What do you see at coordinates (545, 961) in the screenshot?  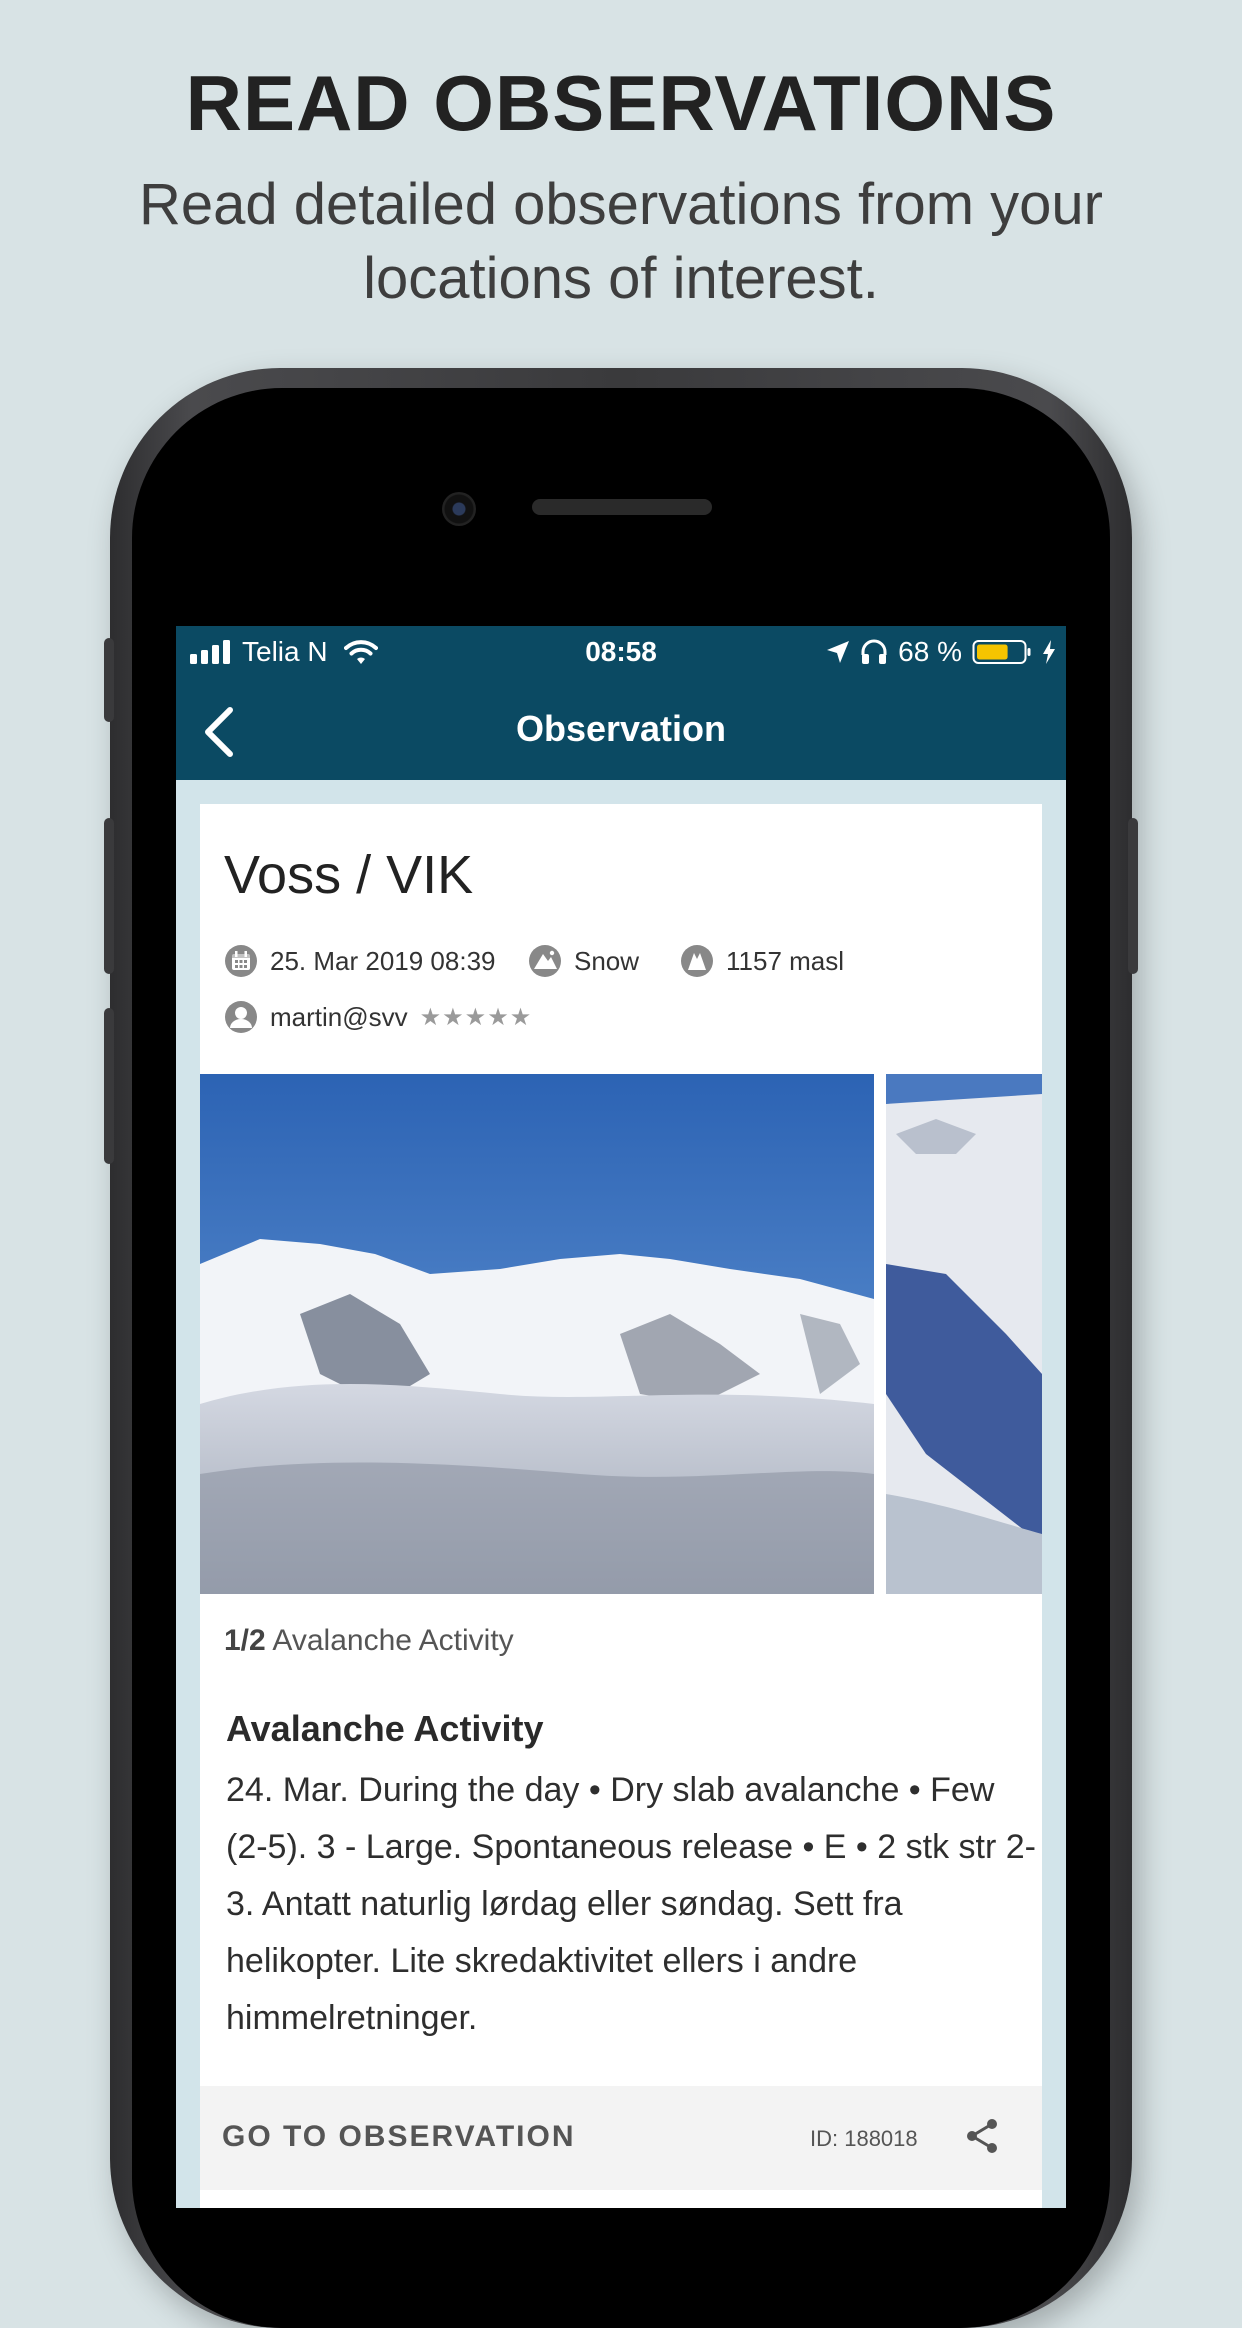 I see `snow-mountain-icon` at bounding box center [545, 961].